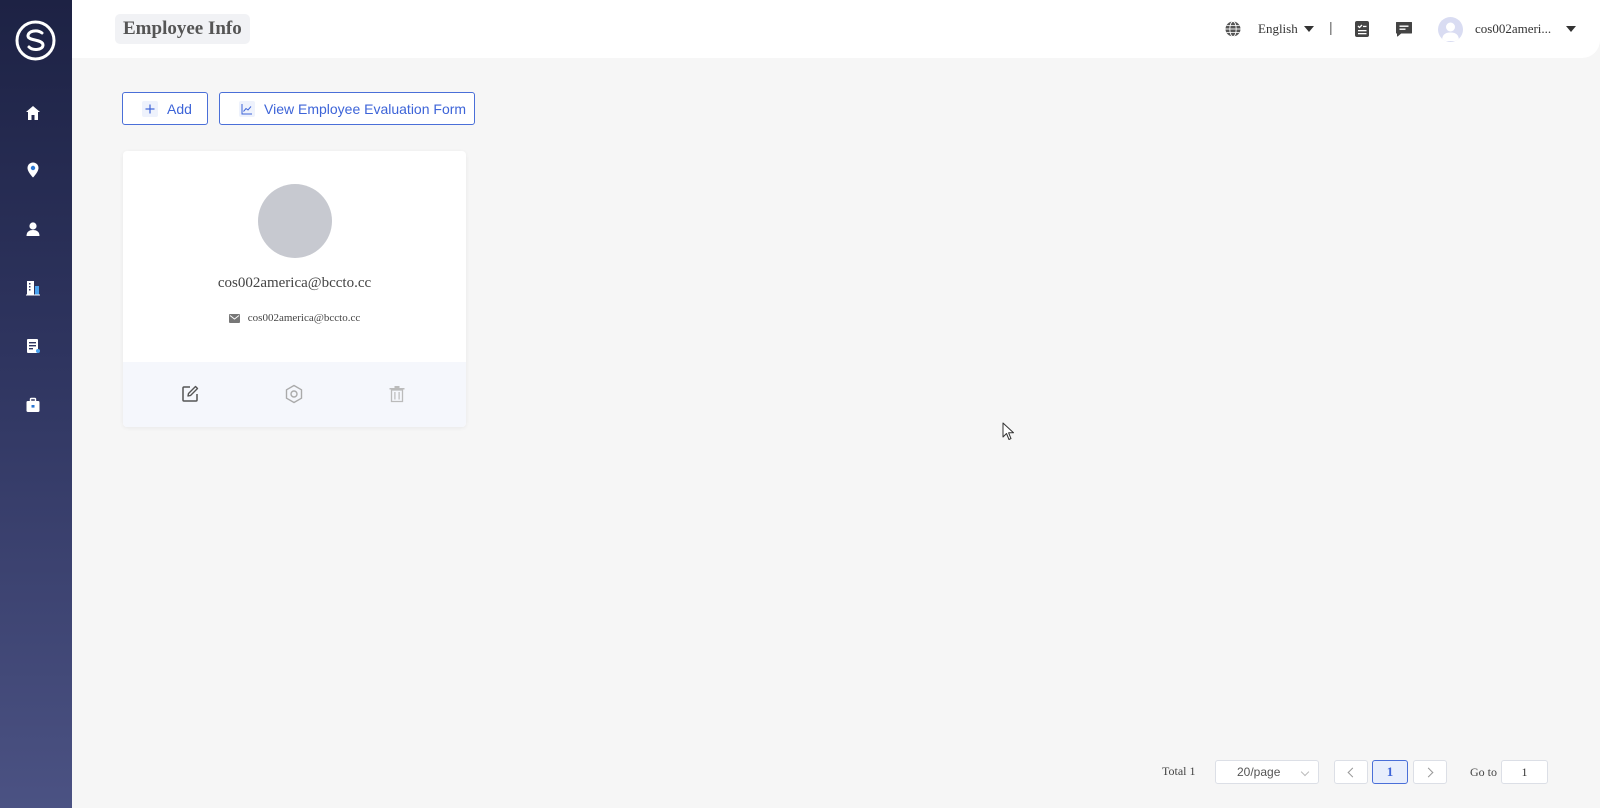  What do you see at coordinates (295, 221) in the screenshot?
I see `employee-avatar` at bounding box center [295, 221].